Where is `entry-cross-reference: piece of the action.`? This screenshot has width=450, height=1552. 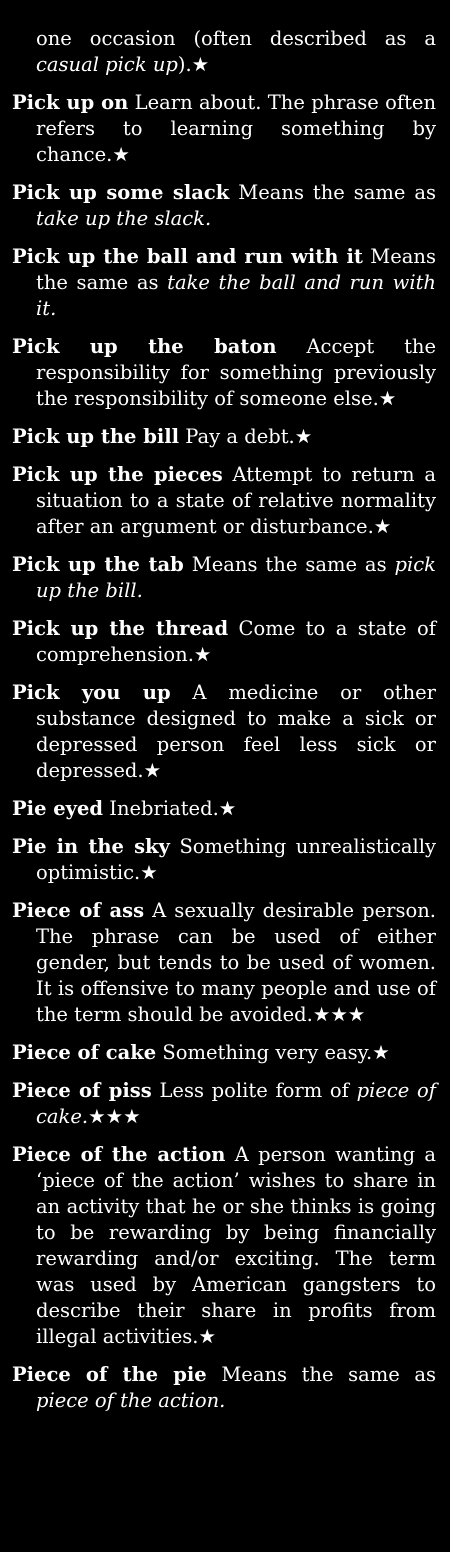 entry-cross-reference: piece of the action. is located at coordinates (131, 1400).